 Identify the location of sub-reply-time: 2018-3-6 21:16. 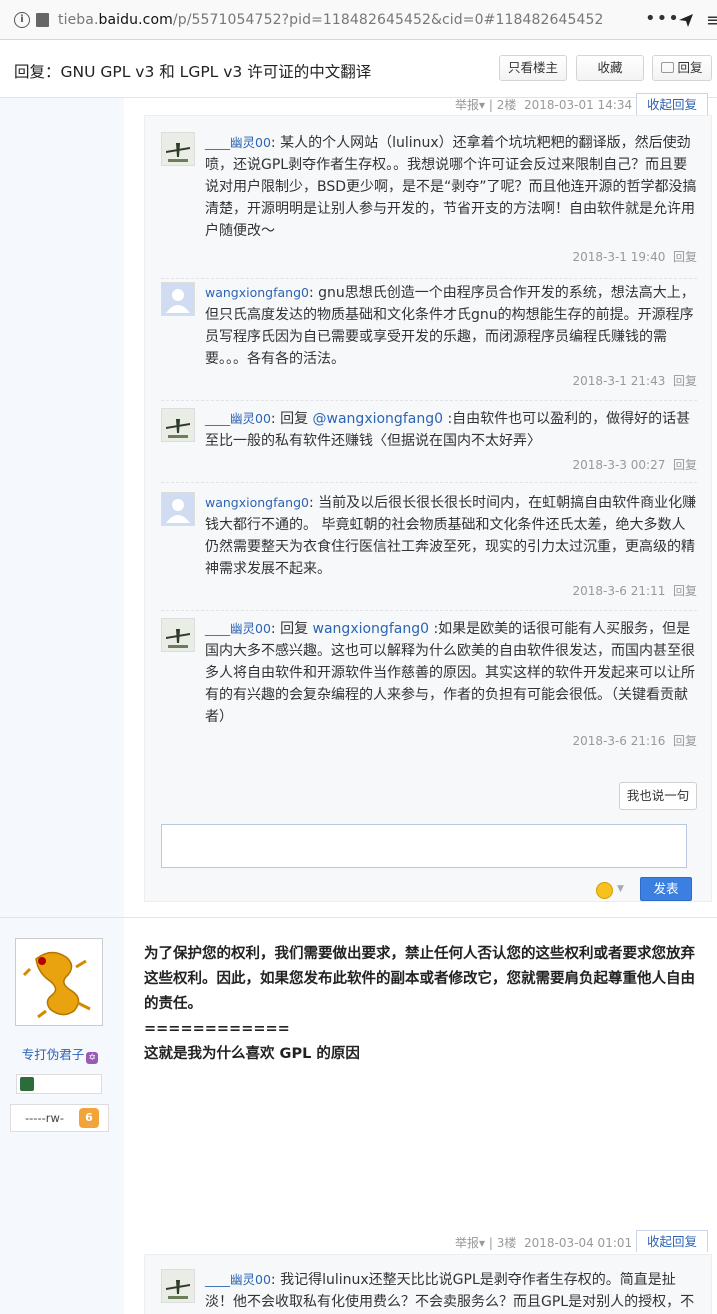
(619, 741).